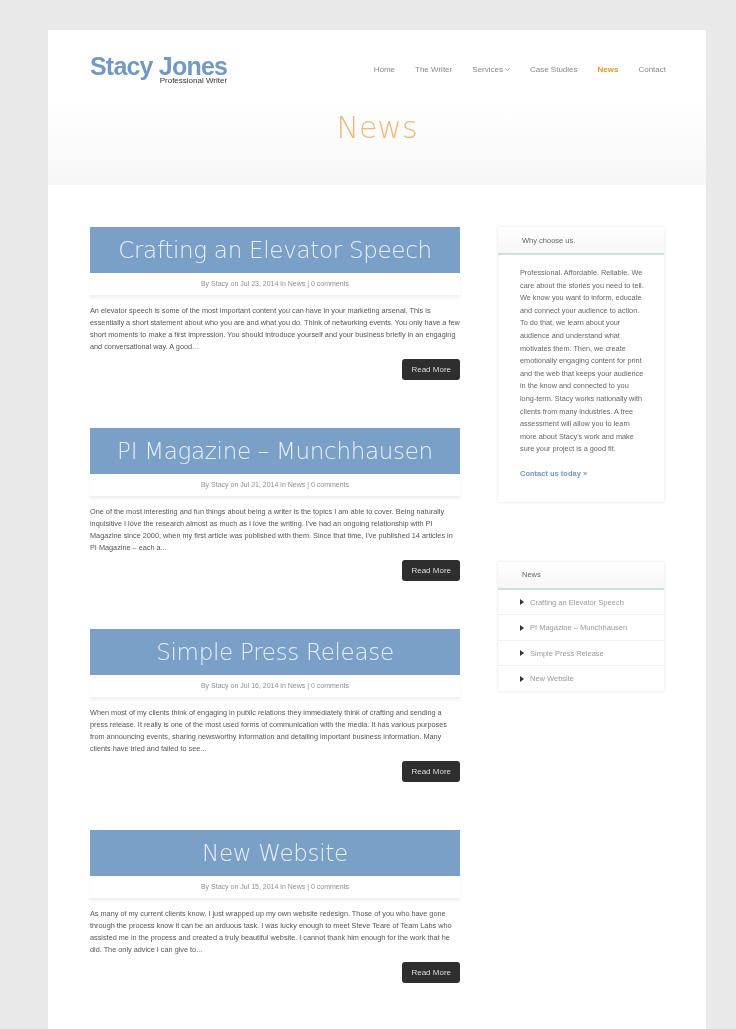 This screenshot has width=736, height=1029. I want to click on nav-link: The Writer, so click(434, 69).